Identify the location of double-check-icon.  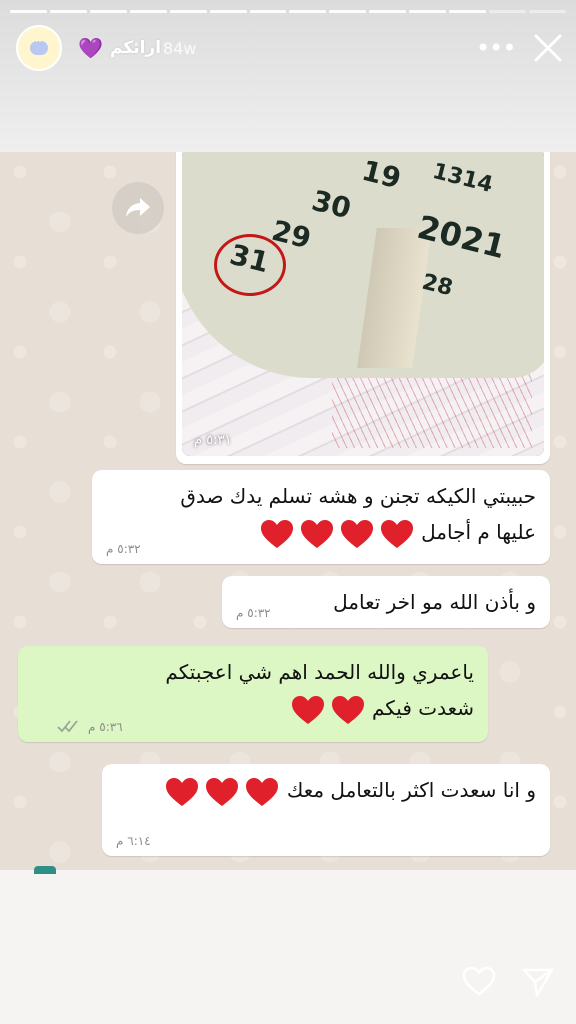
(67, 726).